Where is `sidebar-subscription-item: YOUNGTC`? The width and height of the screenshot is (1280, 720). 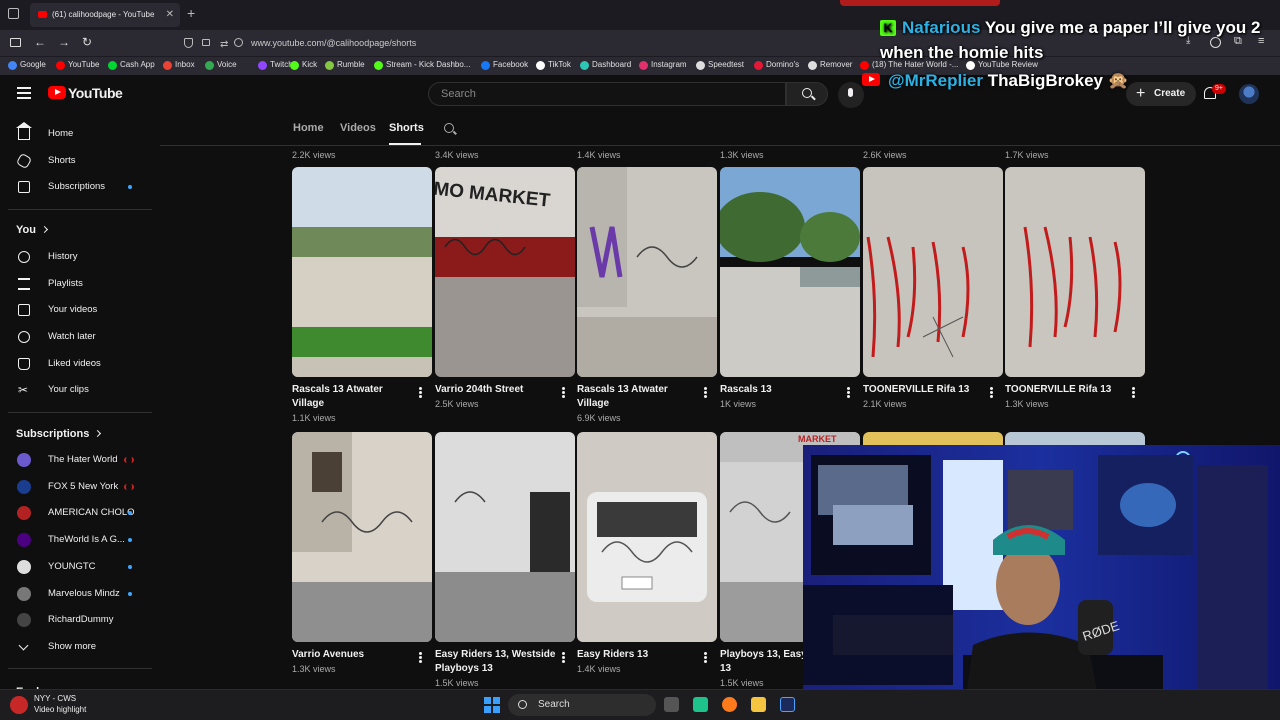 sidebar-subscription-item: YOUNGTC is located at coordinates (75, 567).